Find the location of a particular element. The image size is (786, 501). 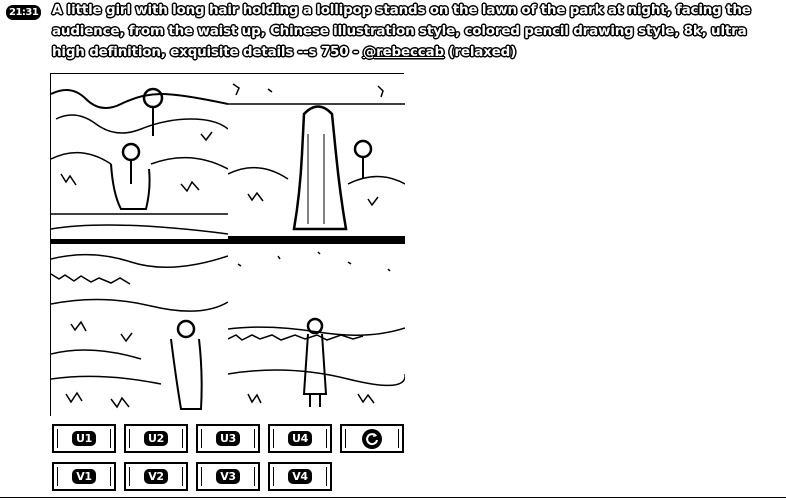

upscale-button-2: U2 is located at coordinates (156, 438).